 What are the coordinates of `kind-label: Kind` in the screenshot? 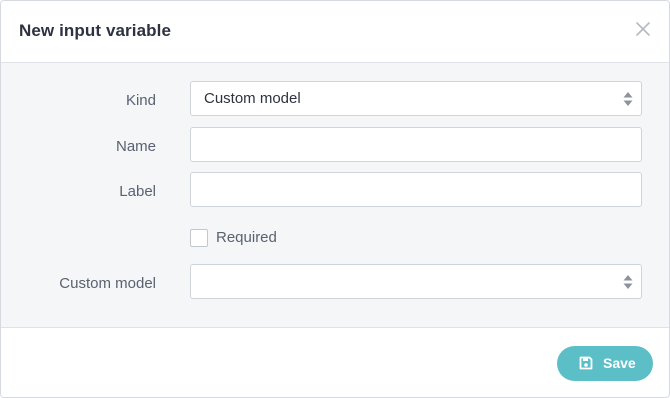 It's located at (140, 100).